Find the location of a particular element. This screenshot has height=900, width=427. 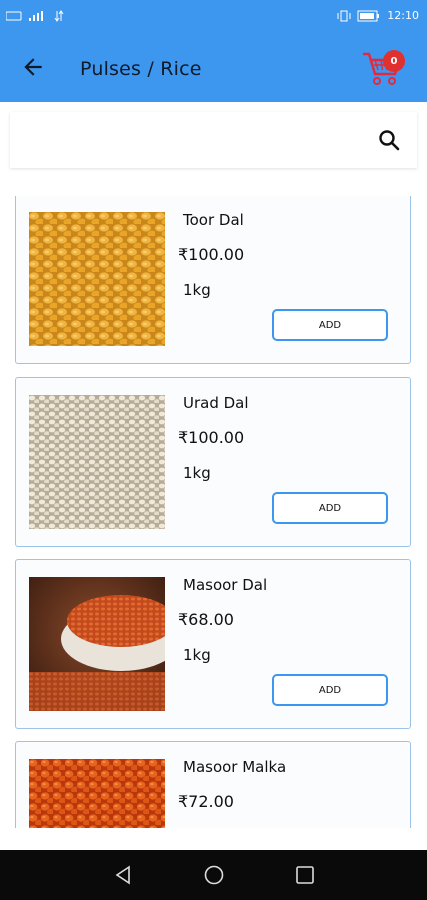

product-name: Masoor Malka is located at coordinates (235, 767).